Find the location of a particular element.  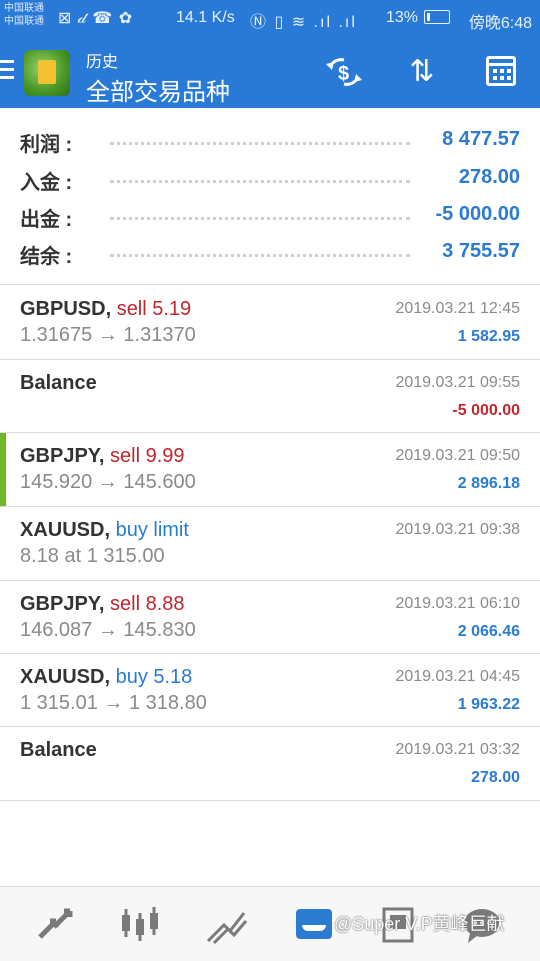

menu-icon is located at coordinates (7, 72).